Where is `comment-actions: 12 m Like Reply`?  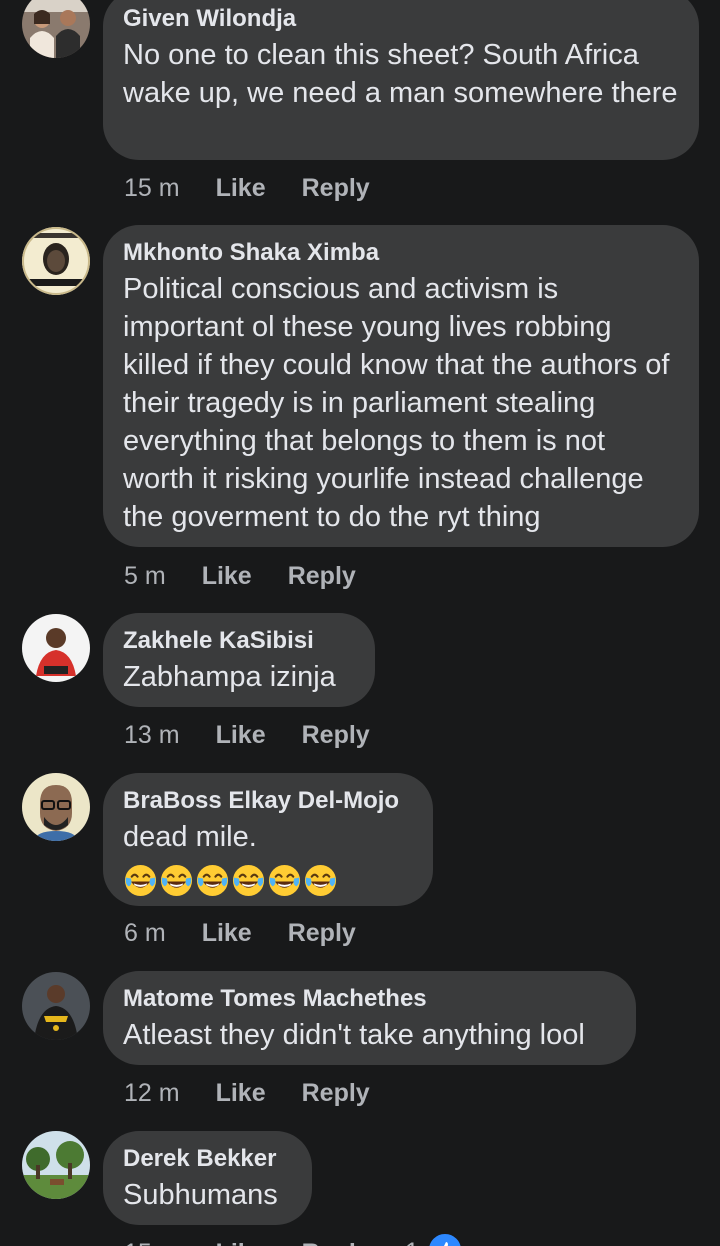
comment-actions: 12 m Like Reply is located at coordinates (247, 1093).